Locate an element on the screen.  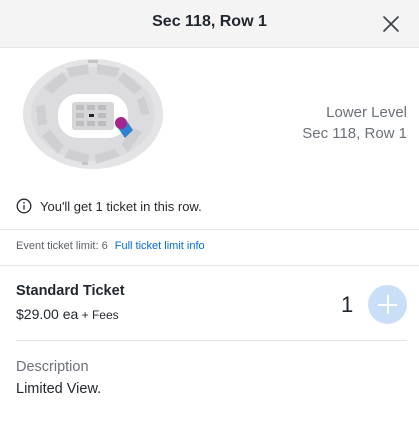
seat-map is located at coordinates (93, 114).